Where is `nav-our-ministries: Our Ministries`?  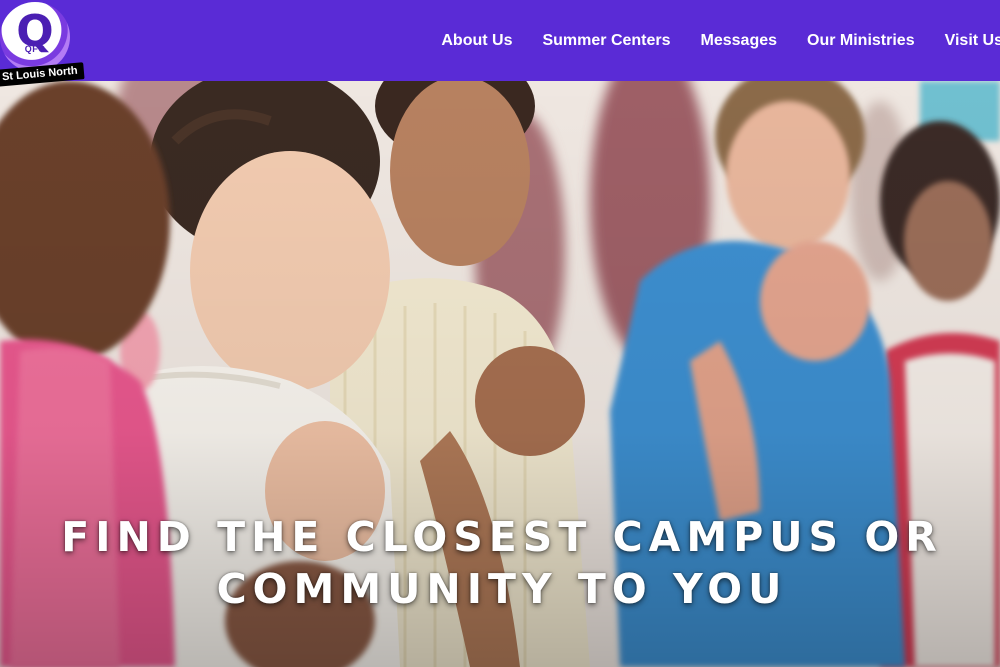
nav-our-ministries: Our Ministries is located at coordinates (861, 41).